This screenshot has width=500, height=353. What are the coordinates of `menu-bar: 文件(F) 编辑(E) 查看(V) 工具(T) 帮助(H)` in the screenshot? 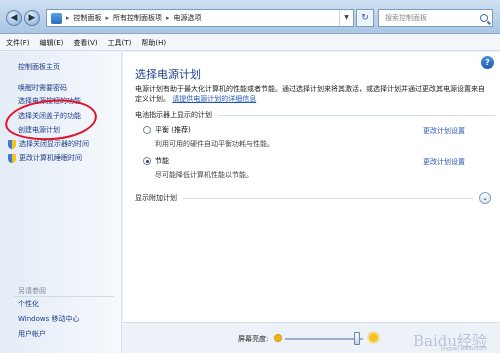 It's located at (250, 43).